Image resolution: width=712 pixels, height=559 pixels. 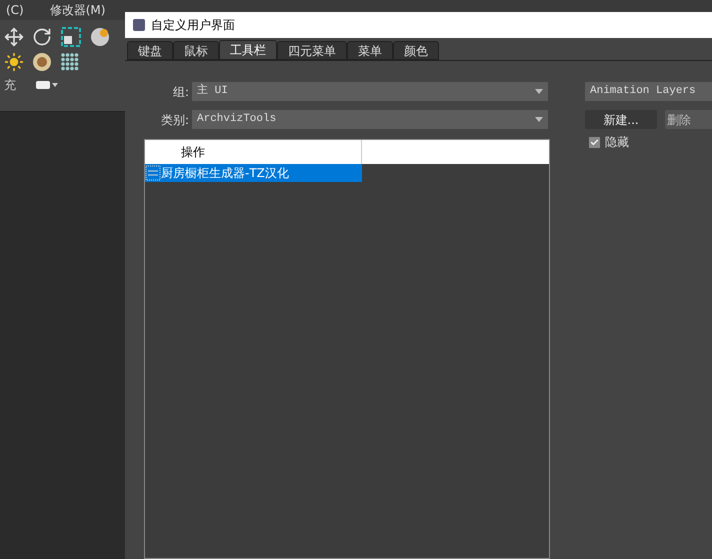 What do you see at coordinates (14, 37) in the screenshot?
I see `move-icon` at bounding box center [14, 37].